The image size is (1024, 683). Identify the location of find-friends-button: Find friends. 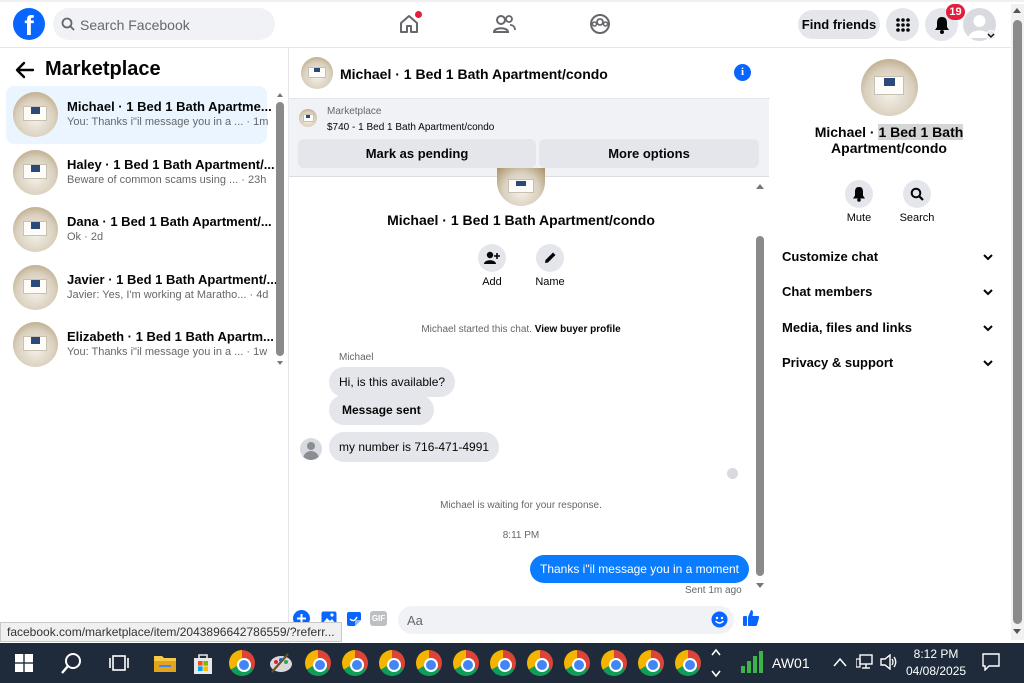
(839, 24).